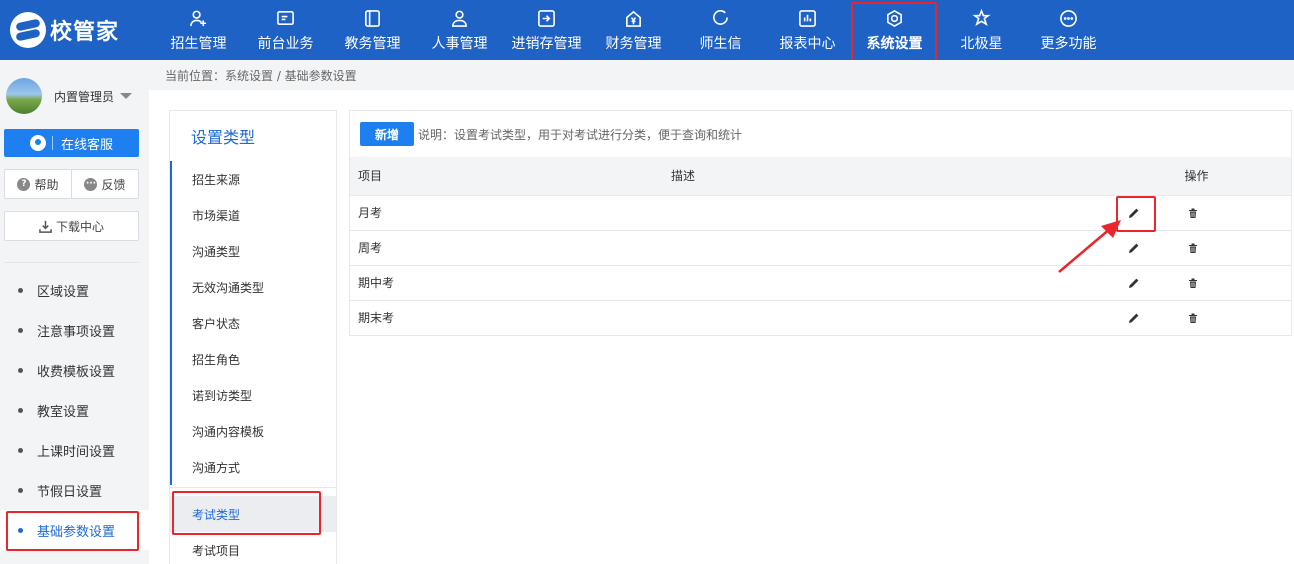  Describe the element at coordinates (84, 96) in the screenshot. I see `user-name: 内置管理员` at that location.